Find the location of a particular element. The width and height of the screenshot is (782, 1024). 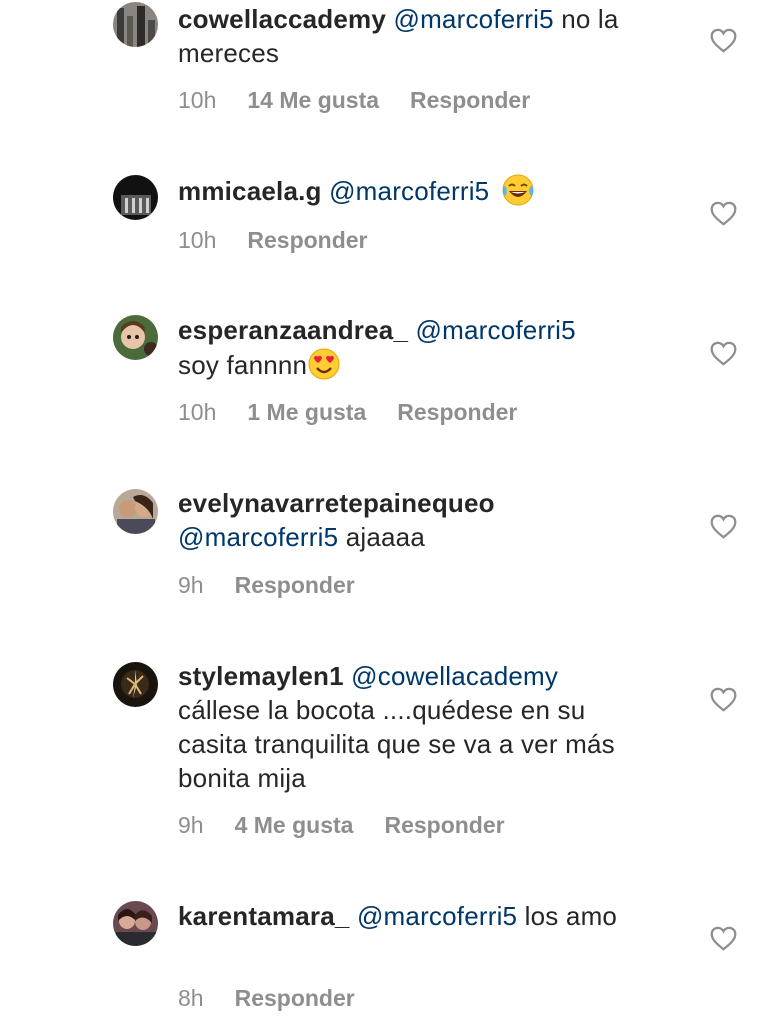

comment-mention: @cowellacademy is located at coordinates (454, 676).